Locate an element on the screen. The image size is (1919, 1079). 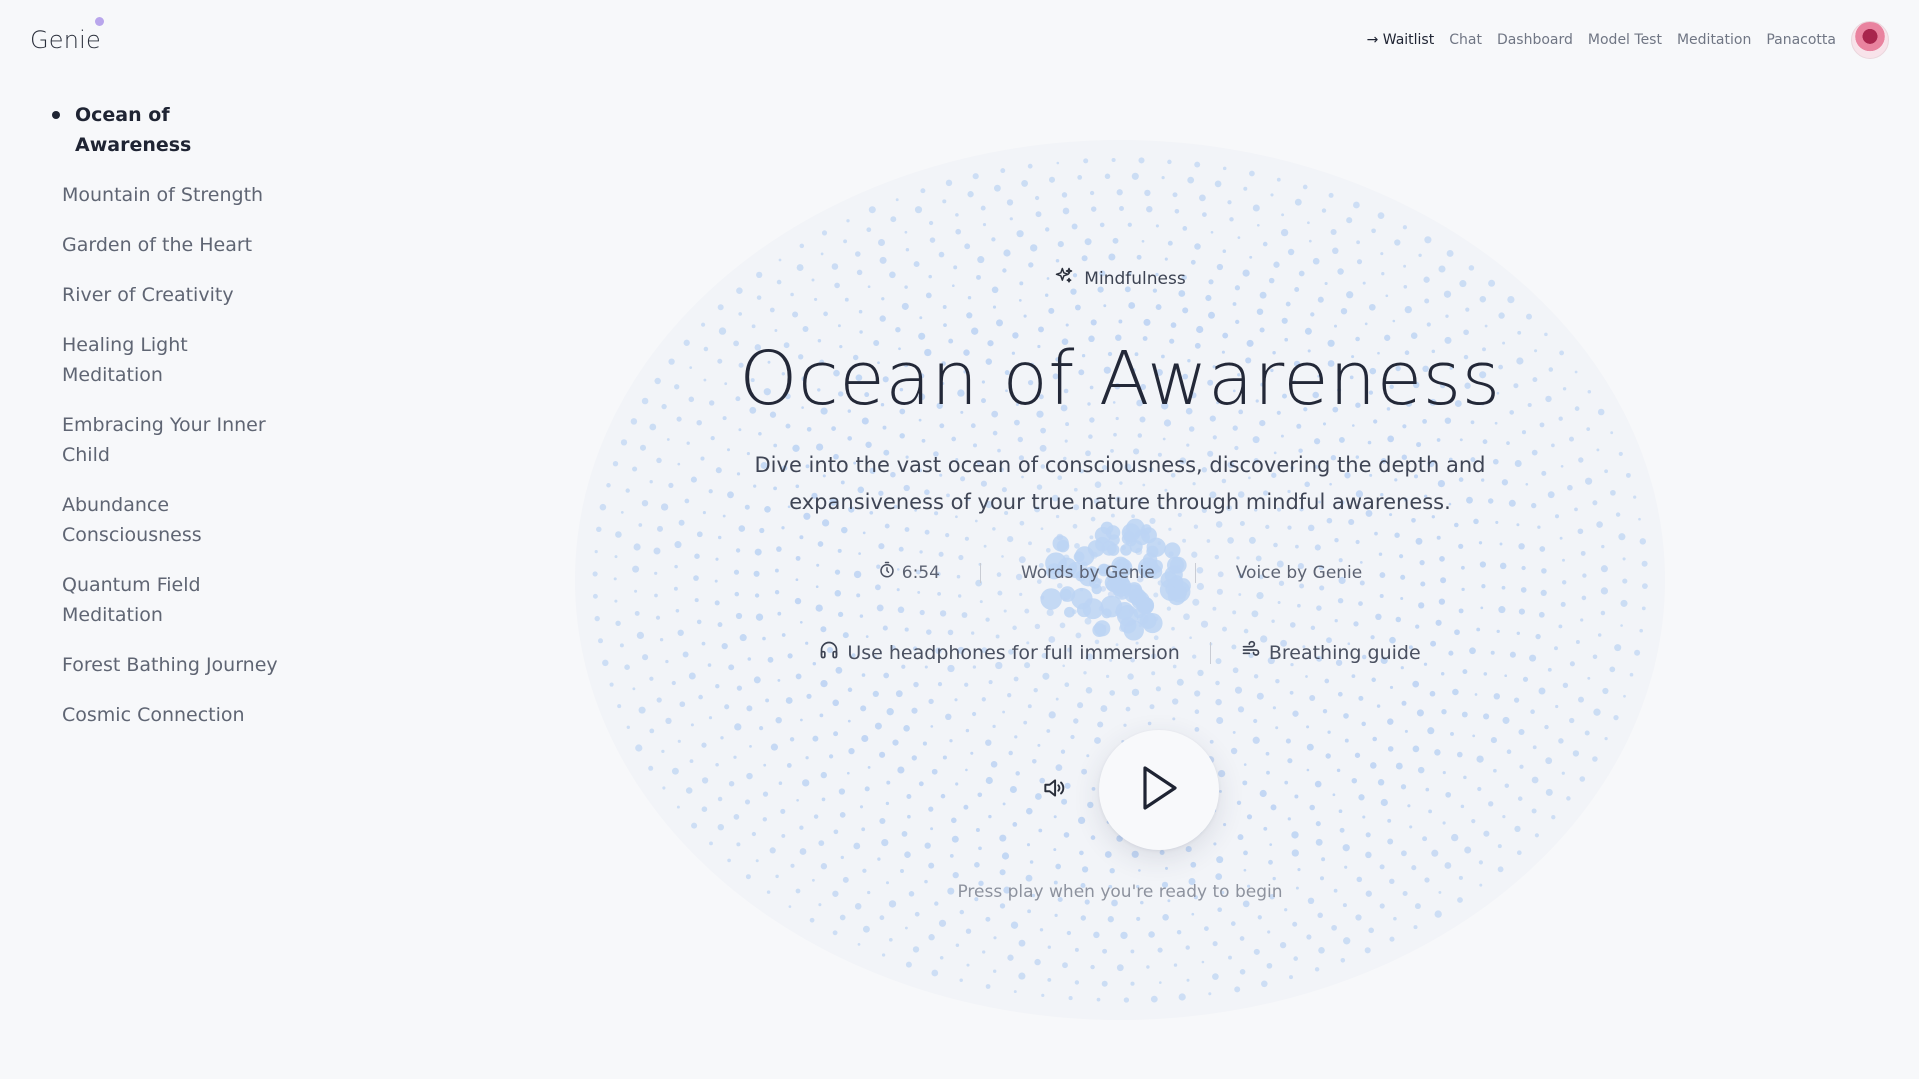
avatar is located at coordinates (1870, 40).